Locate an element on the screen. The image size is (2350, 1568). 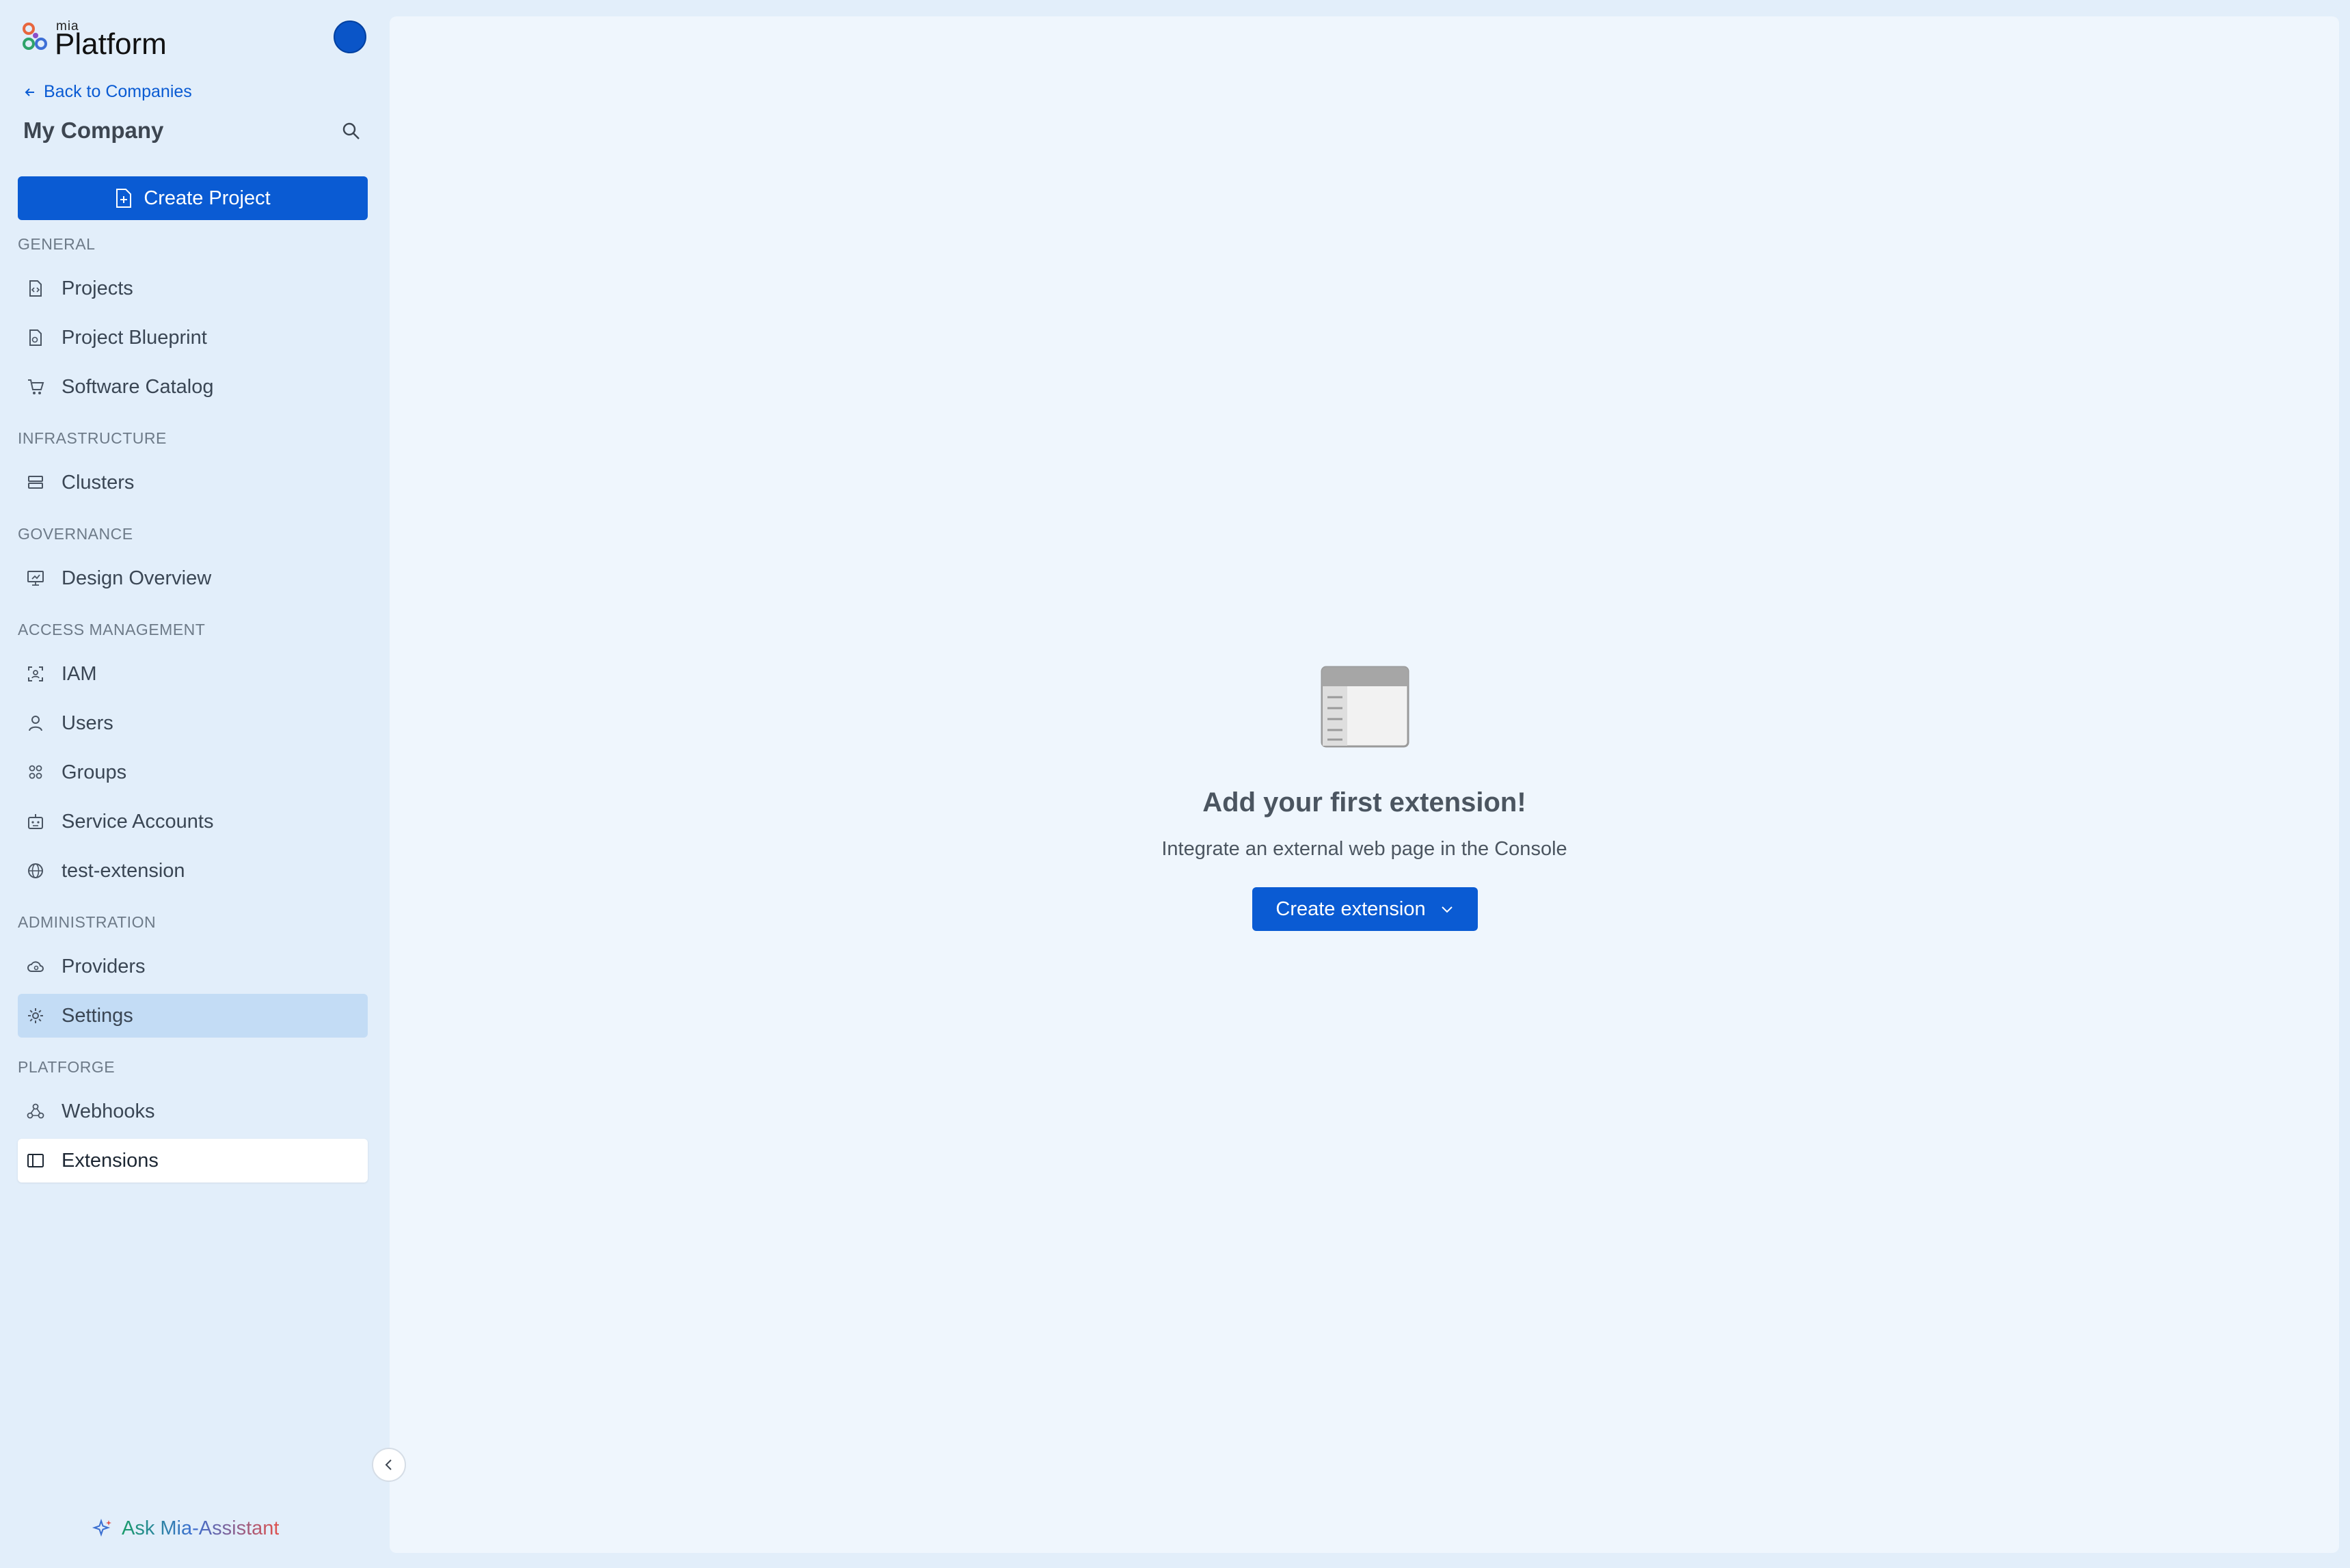
sidebar-item-users: Users is located at coordinates (193, 723).